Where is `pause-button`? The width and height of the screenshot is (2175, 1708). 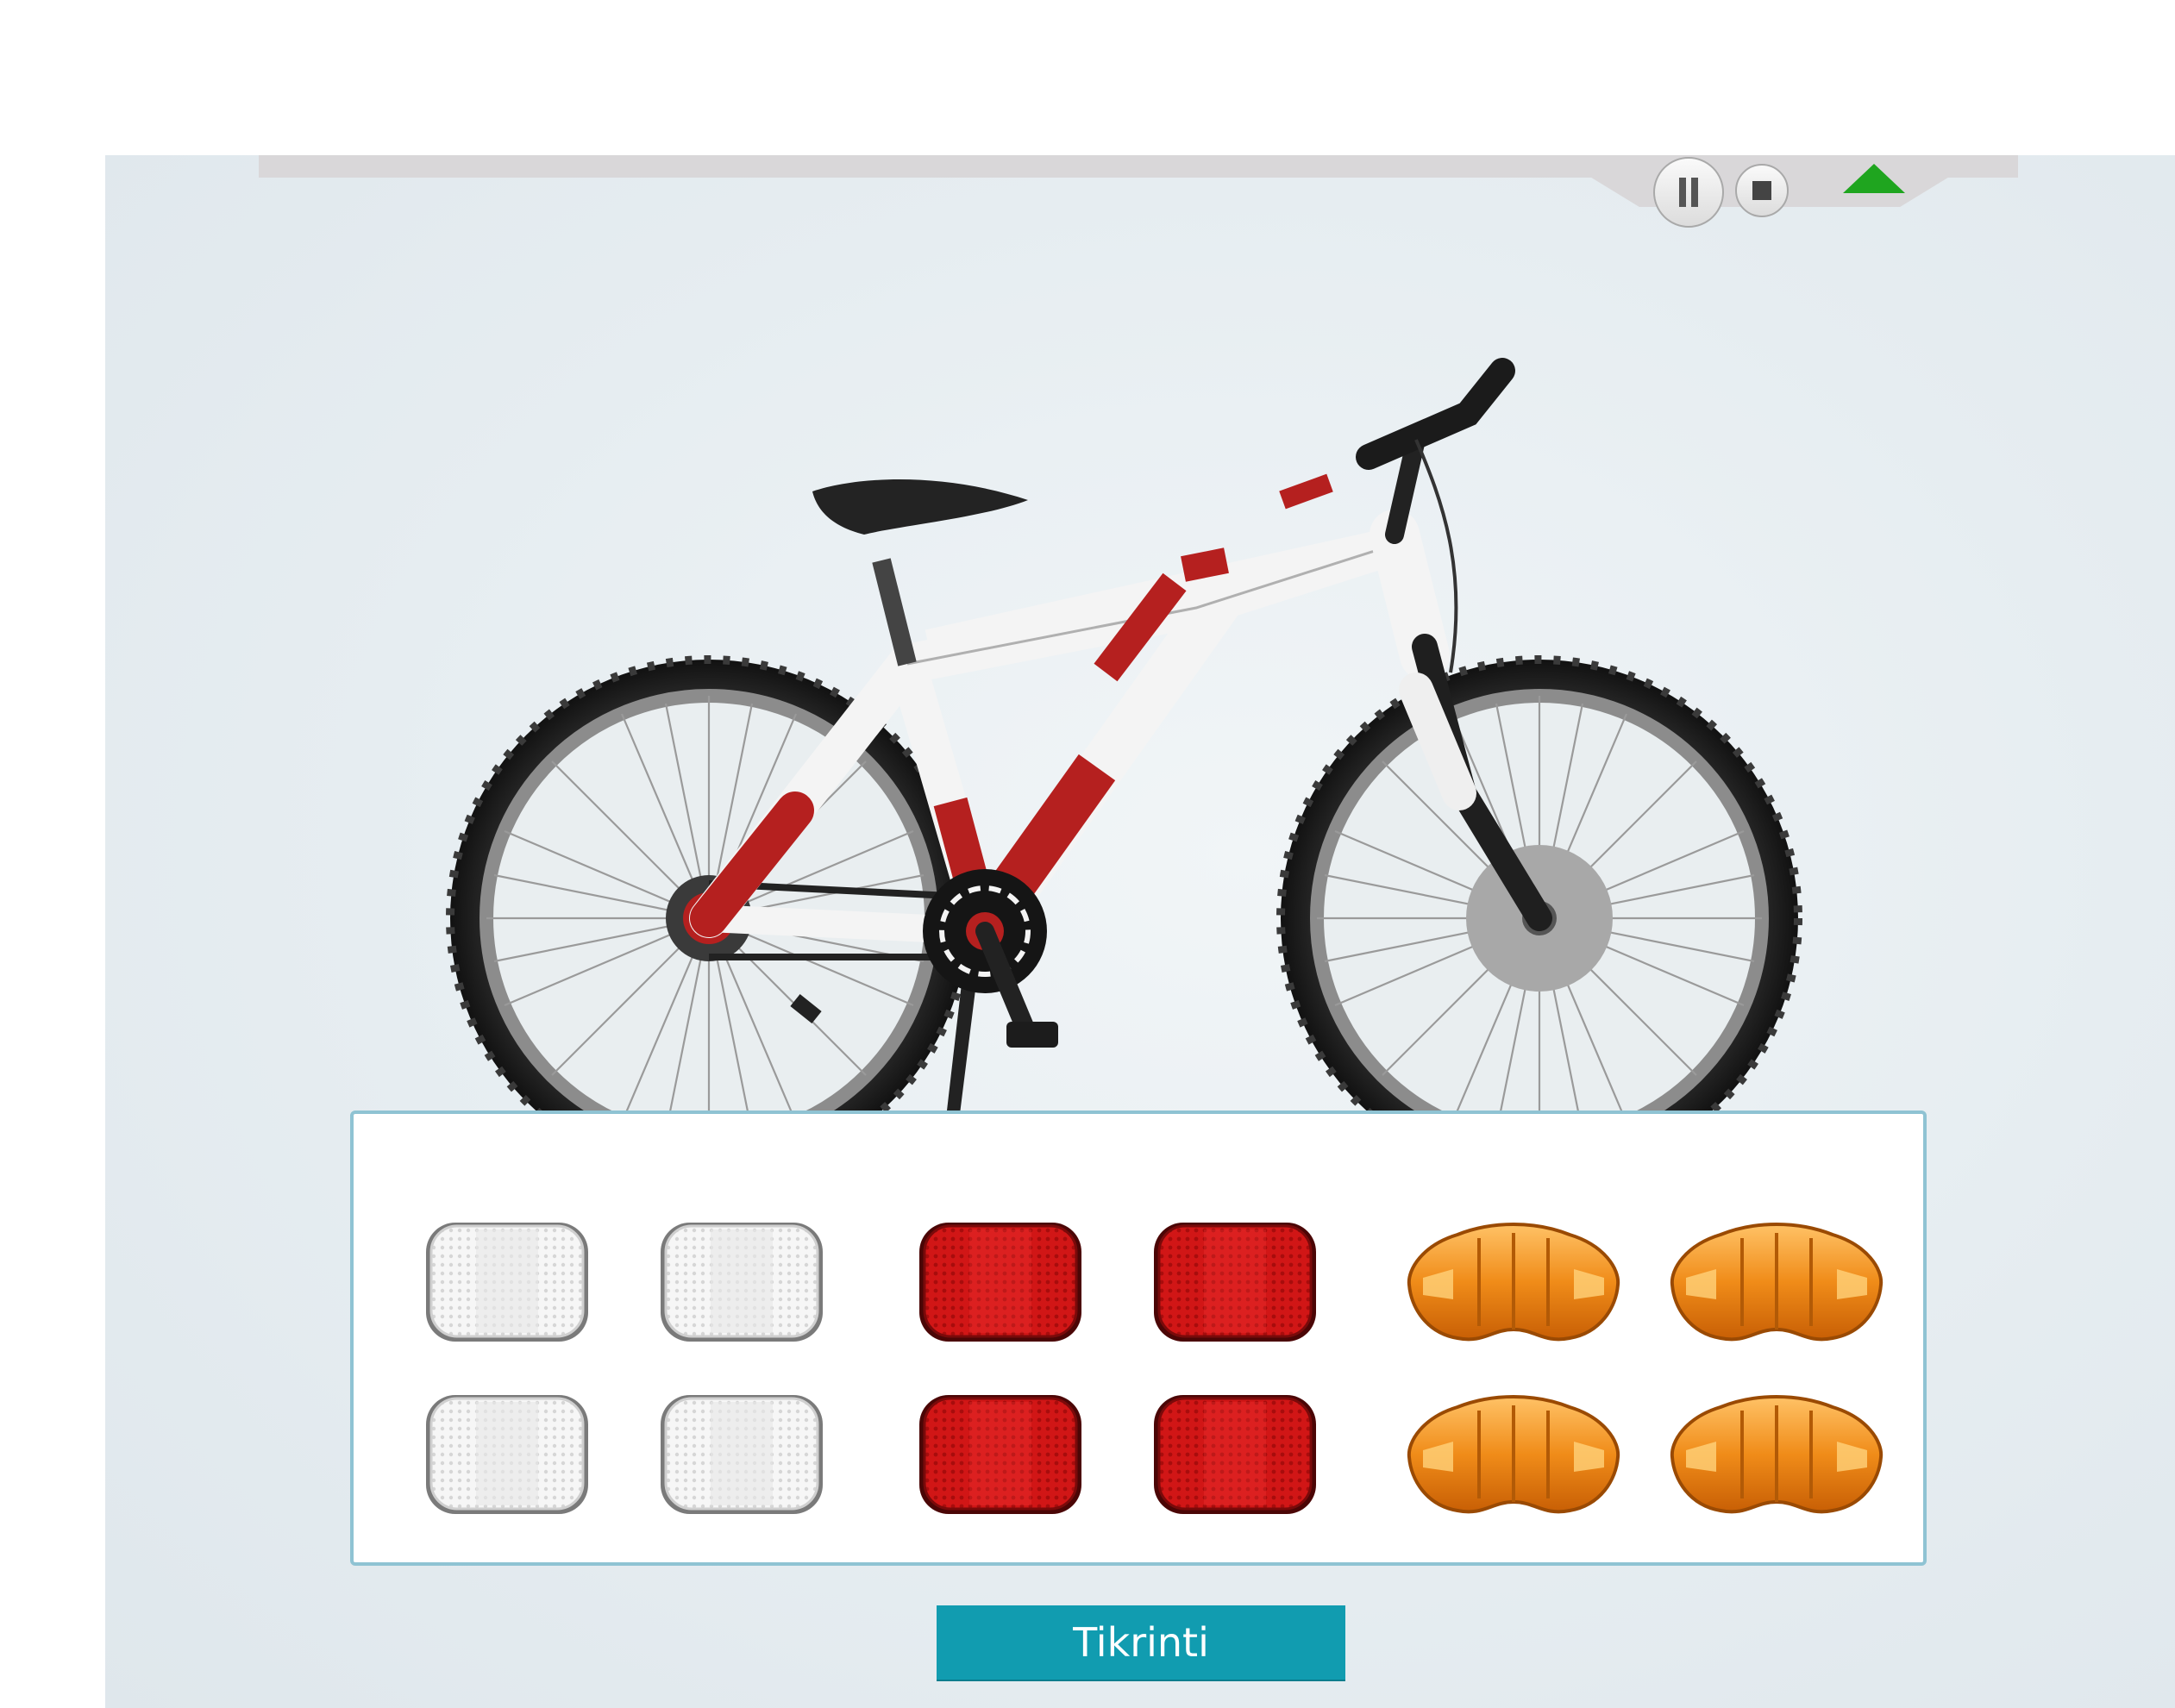 pause-button is located at coordinates (1688, 192).